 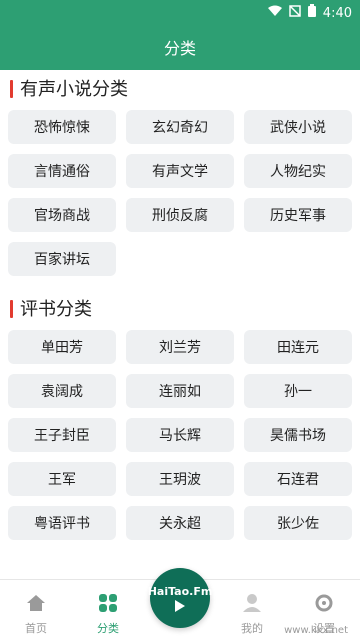 I want to click on category-chip: 王军, so click(x=62, y=479).